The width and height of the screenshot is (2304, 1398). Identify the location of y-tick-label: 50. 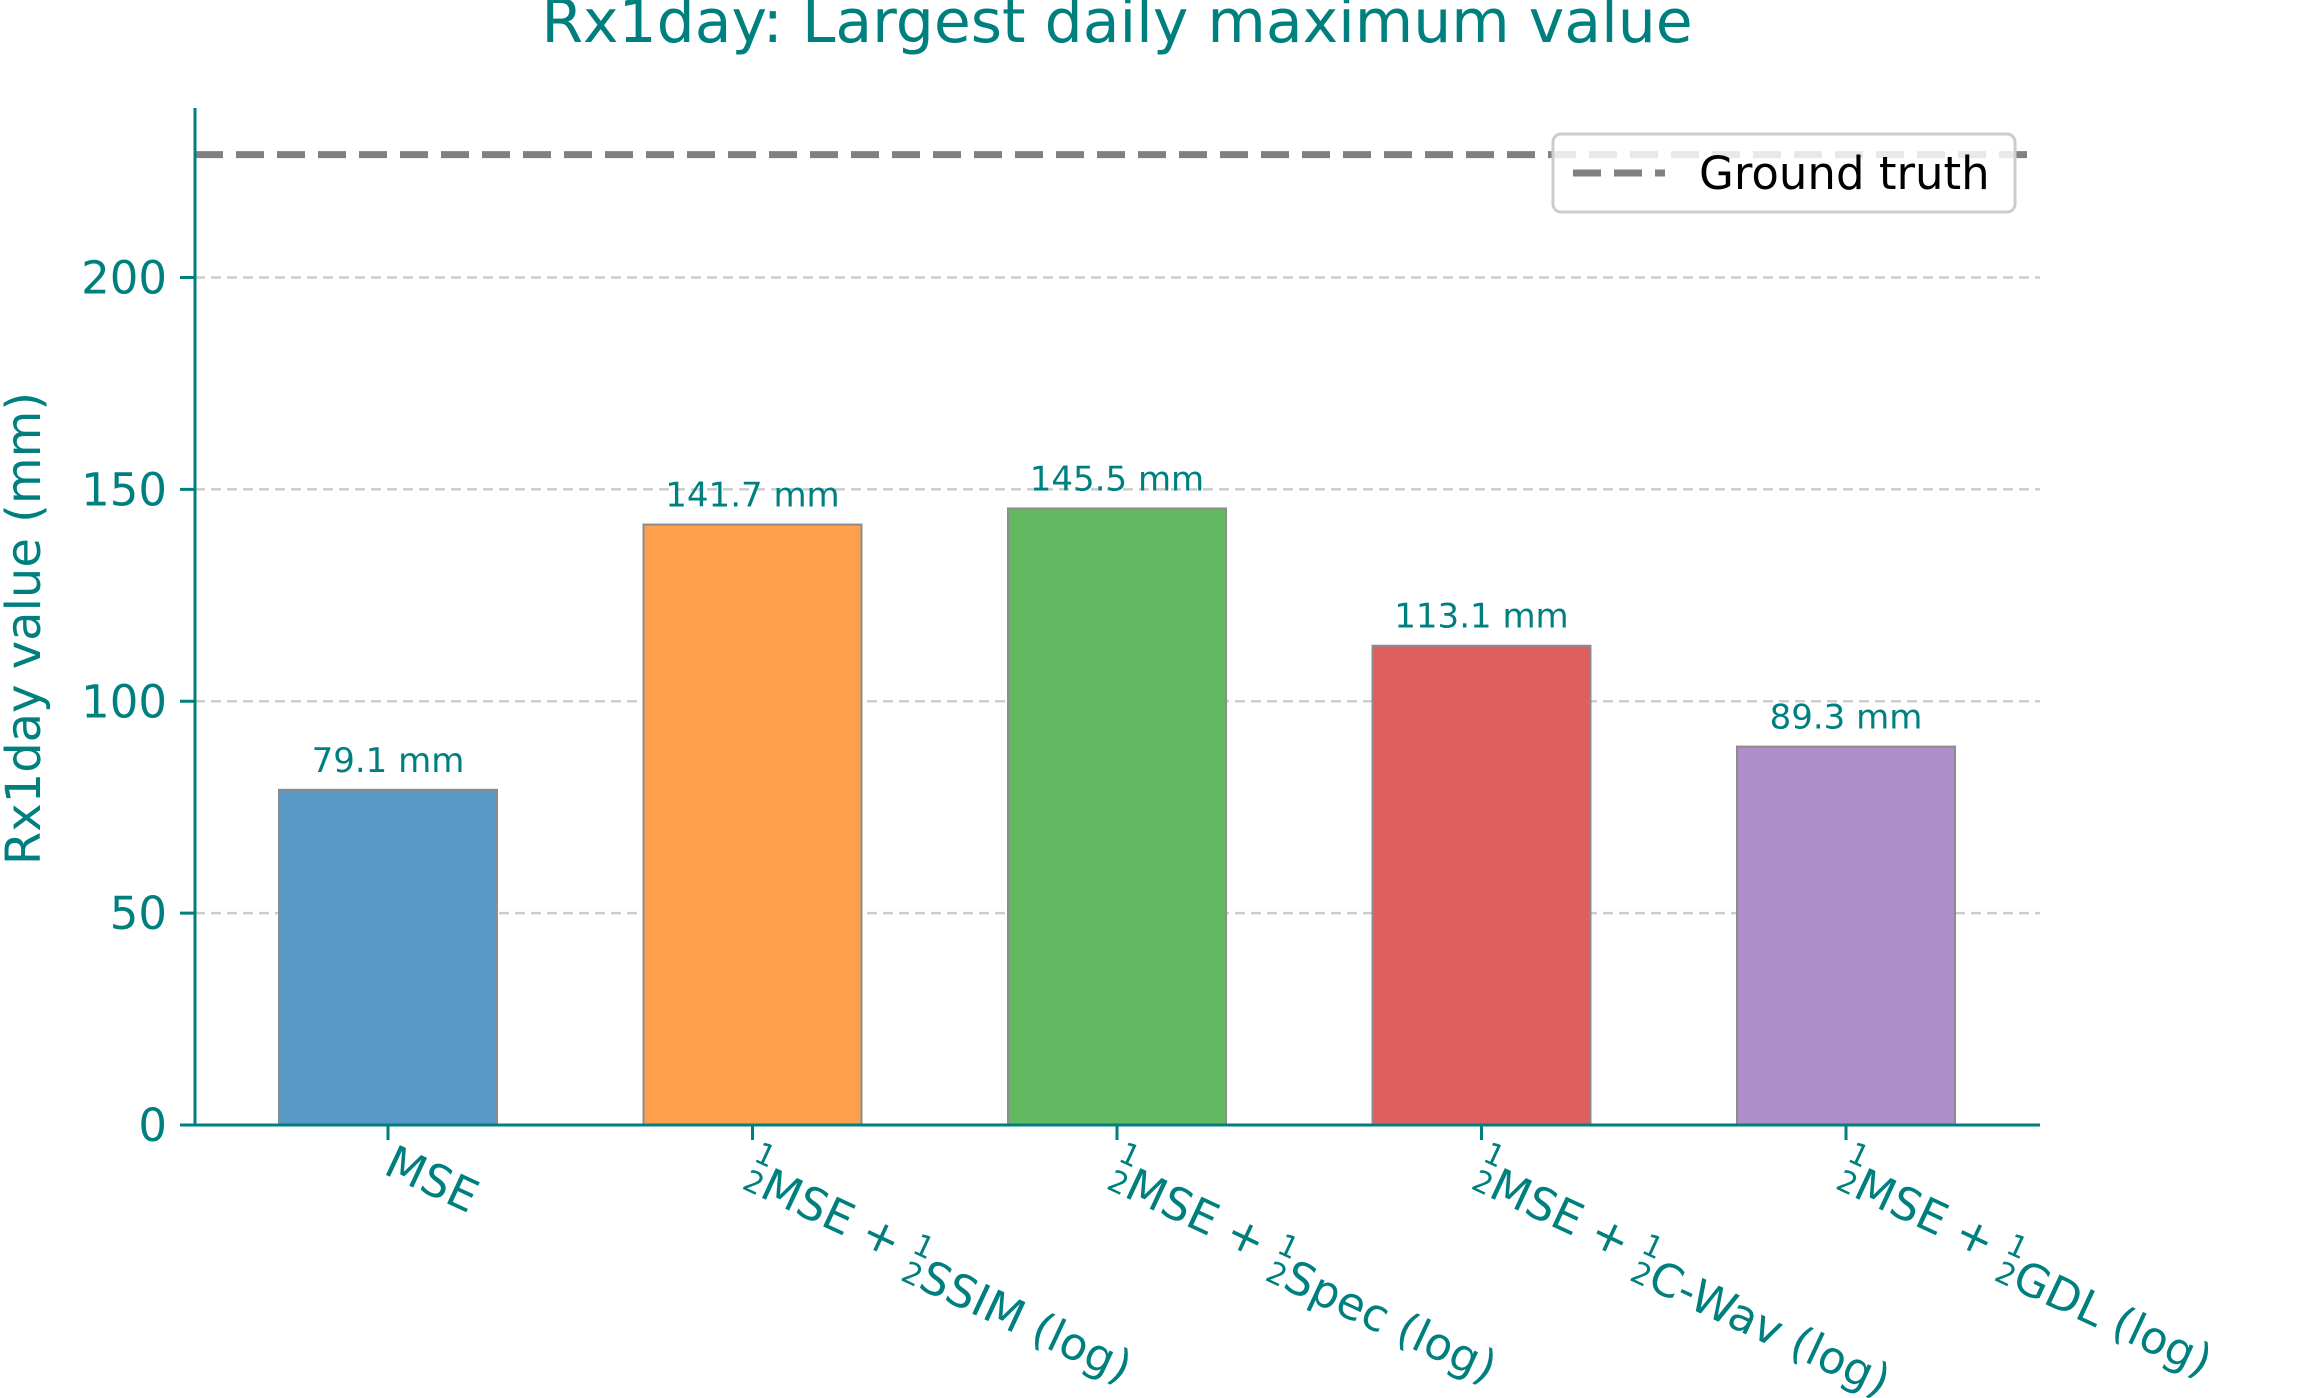
(138, 913).